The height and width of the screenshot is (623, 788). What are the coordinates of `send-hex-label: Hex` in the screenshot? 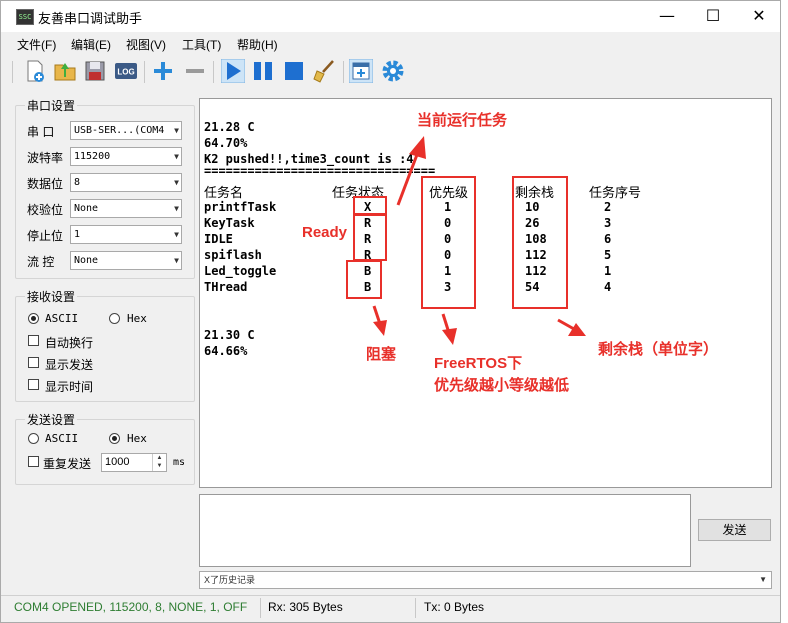 It's located at (137, 438).